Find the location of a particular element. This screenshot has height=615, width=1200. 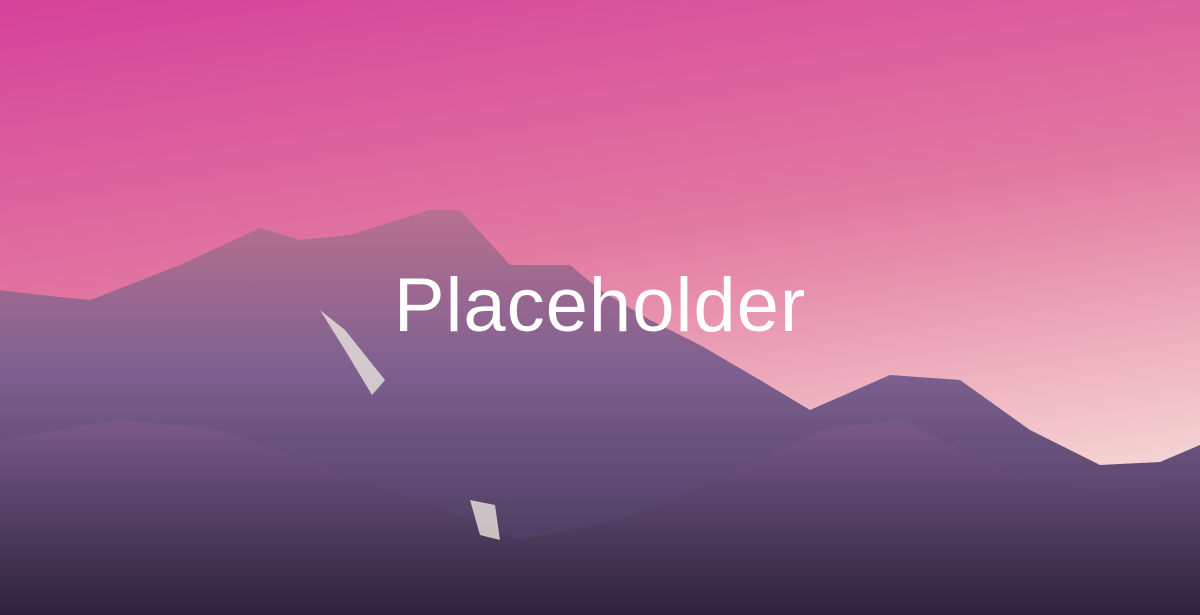

placeholder-caption: Placeholder is located at coordinates (600, 305).